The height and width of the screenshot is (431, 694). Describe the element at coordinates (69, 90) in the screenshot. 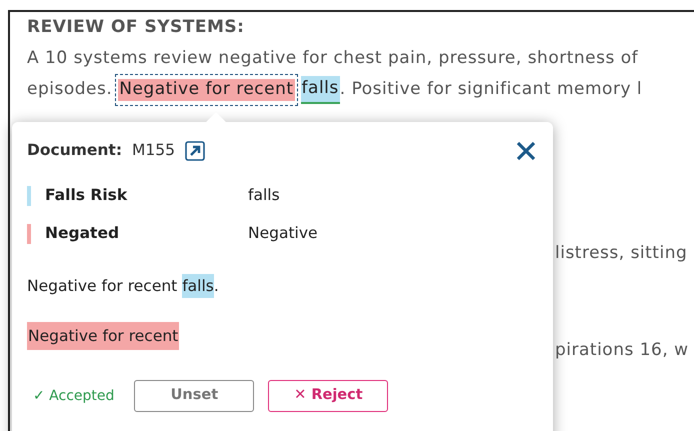

I see `body-text: episodes.` at that location.